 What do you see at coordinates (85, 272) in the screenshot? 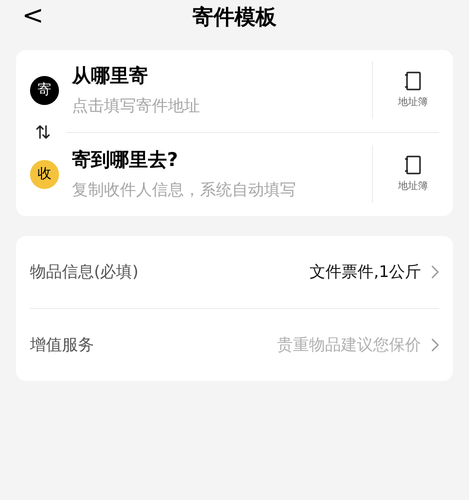
I see `option-label: 物品信息(必填)` at bounding box center [85, 272].